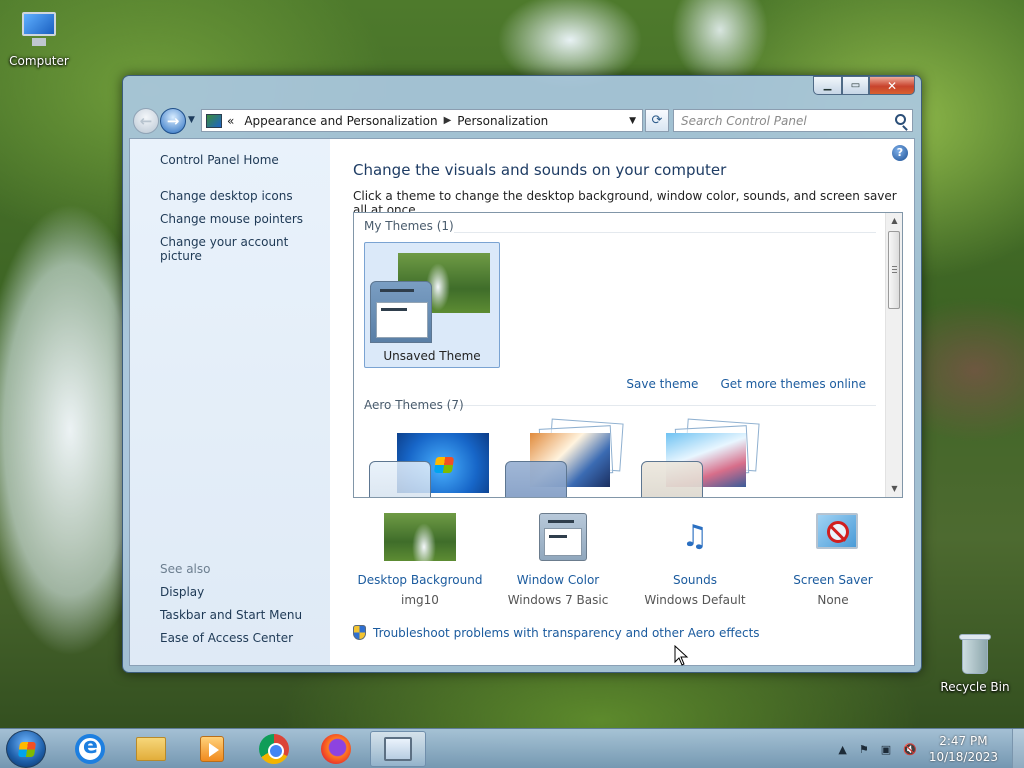 The height and width of the screenshot is (768, 1024). I want to click on sidebar-link-display: Display, so click(182, 592).